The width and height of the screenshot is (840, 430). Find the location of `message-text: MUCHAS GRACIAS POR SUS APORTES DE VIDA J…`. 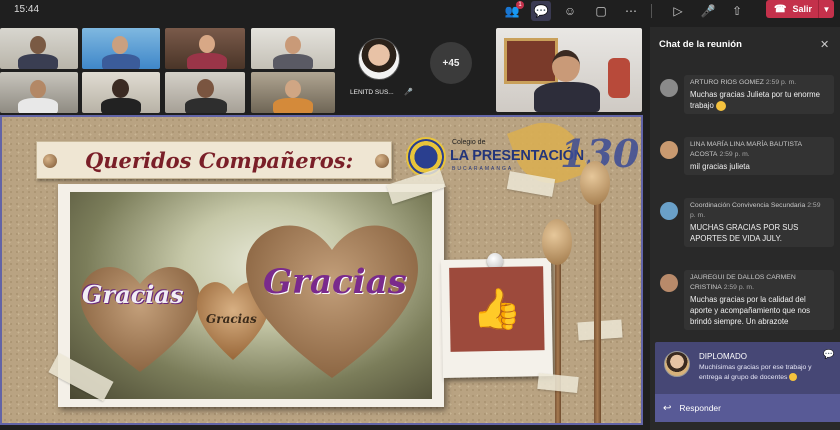

message-text: MUCHAS GRACIAS POR SUS APORTES DE VIDA J… is located at coordinates (744, 233).